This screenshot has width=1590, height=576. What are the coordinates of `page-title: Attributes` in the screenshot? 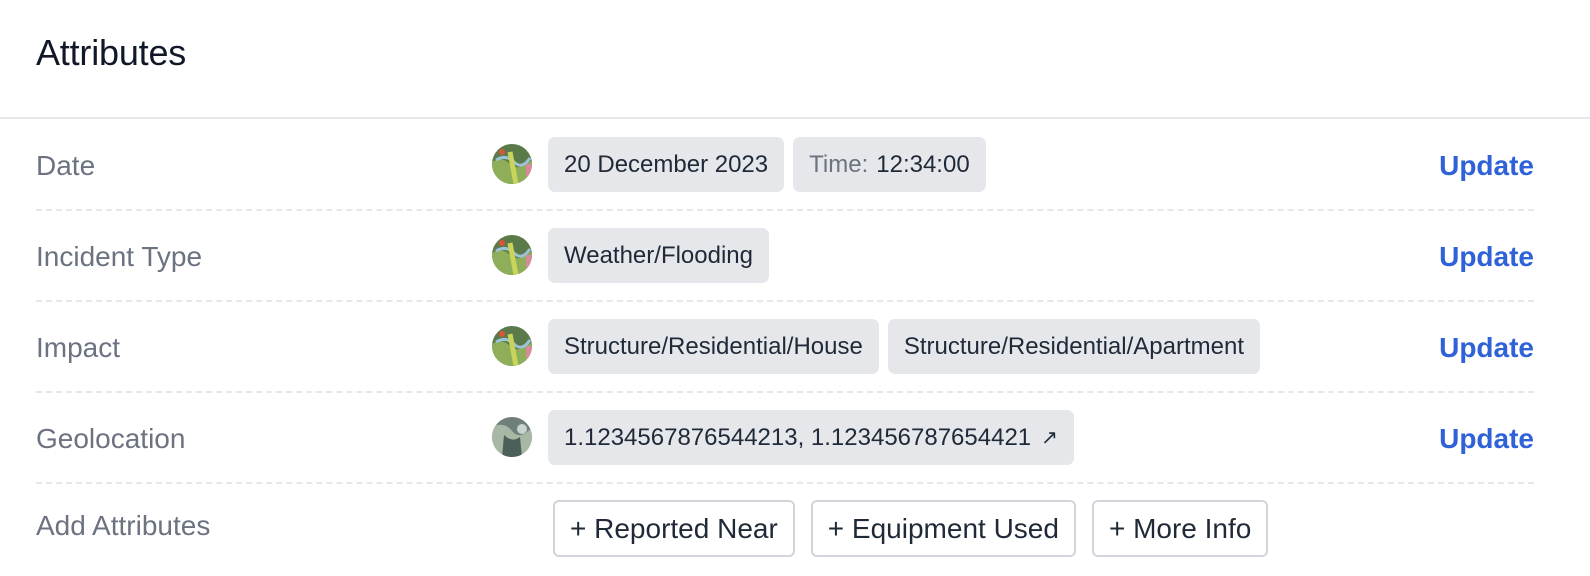 It's located at (111, 52).